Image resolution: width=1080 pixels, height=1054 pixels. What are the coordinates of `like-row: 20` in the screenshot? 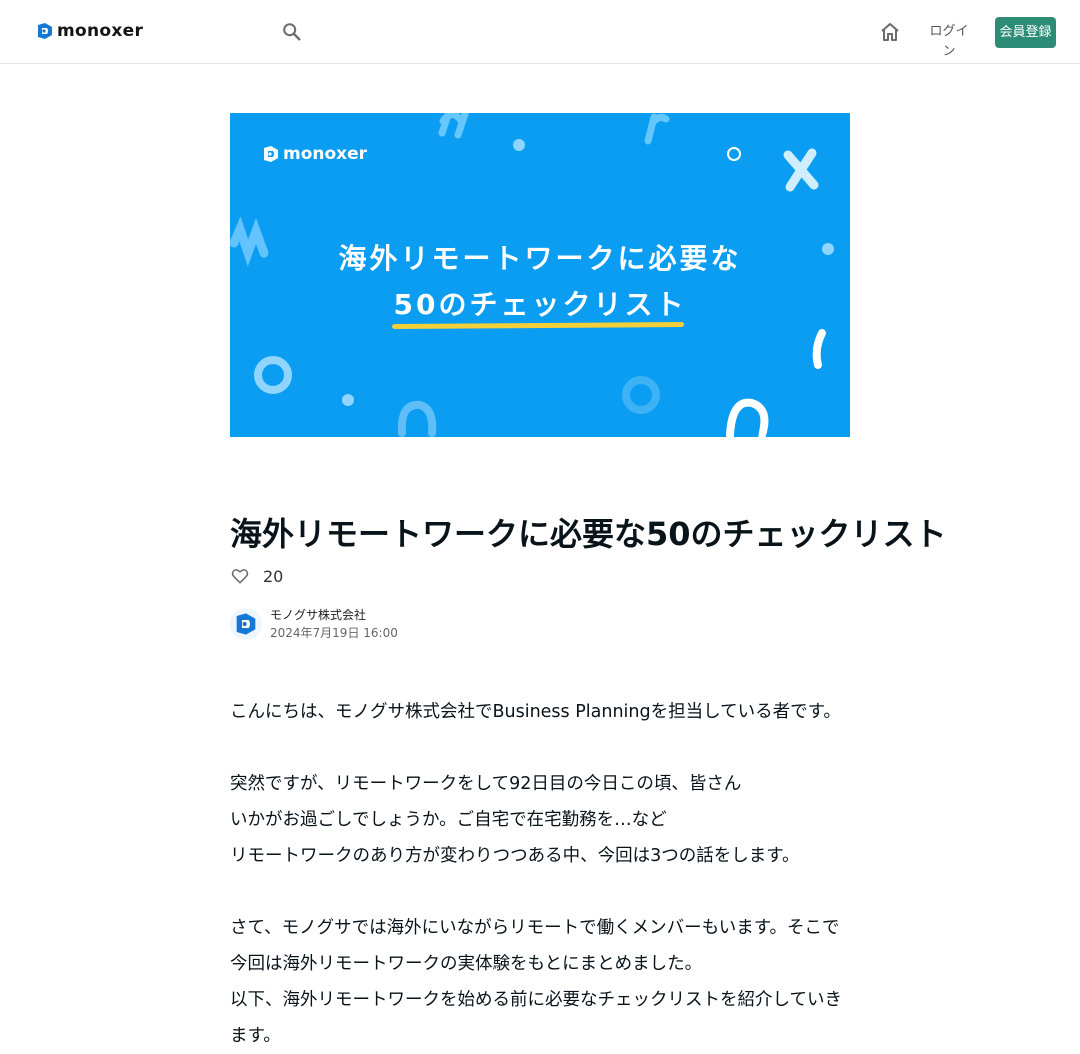 It's located at (256, 576).